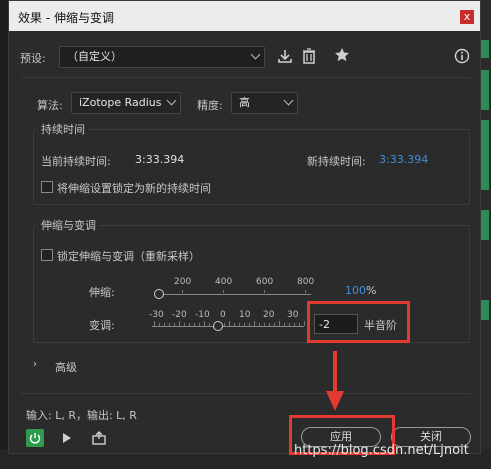  I want to click on preset-value: （自定义）, so click(94, 56).